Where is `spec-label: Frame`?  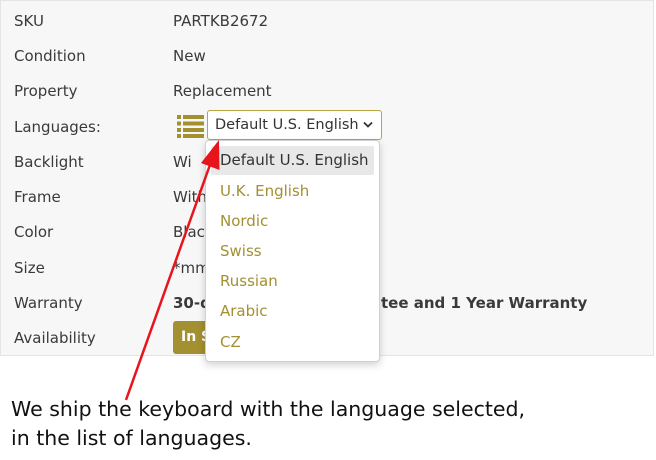
spec-label: Frame is located at coordinates (37, 197).